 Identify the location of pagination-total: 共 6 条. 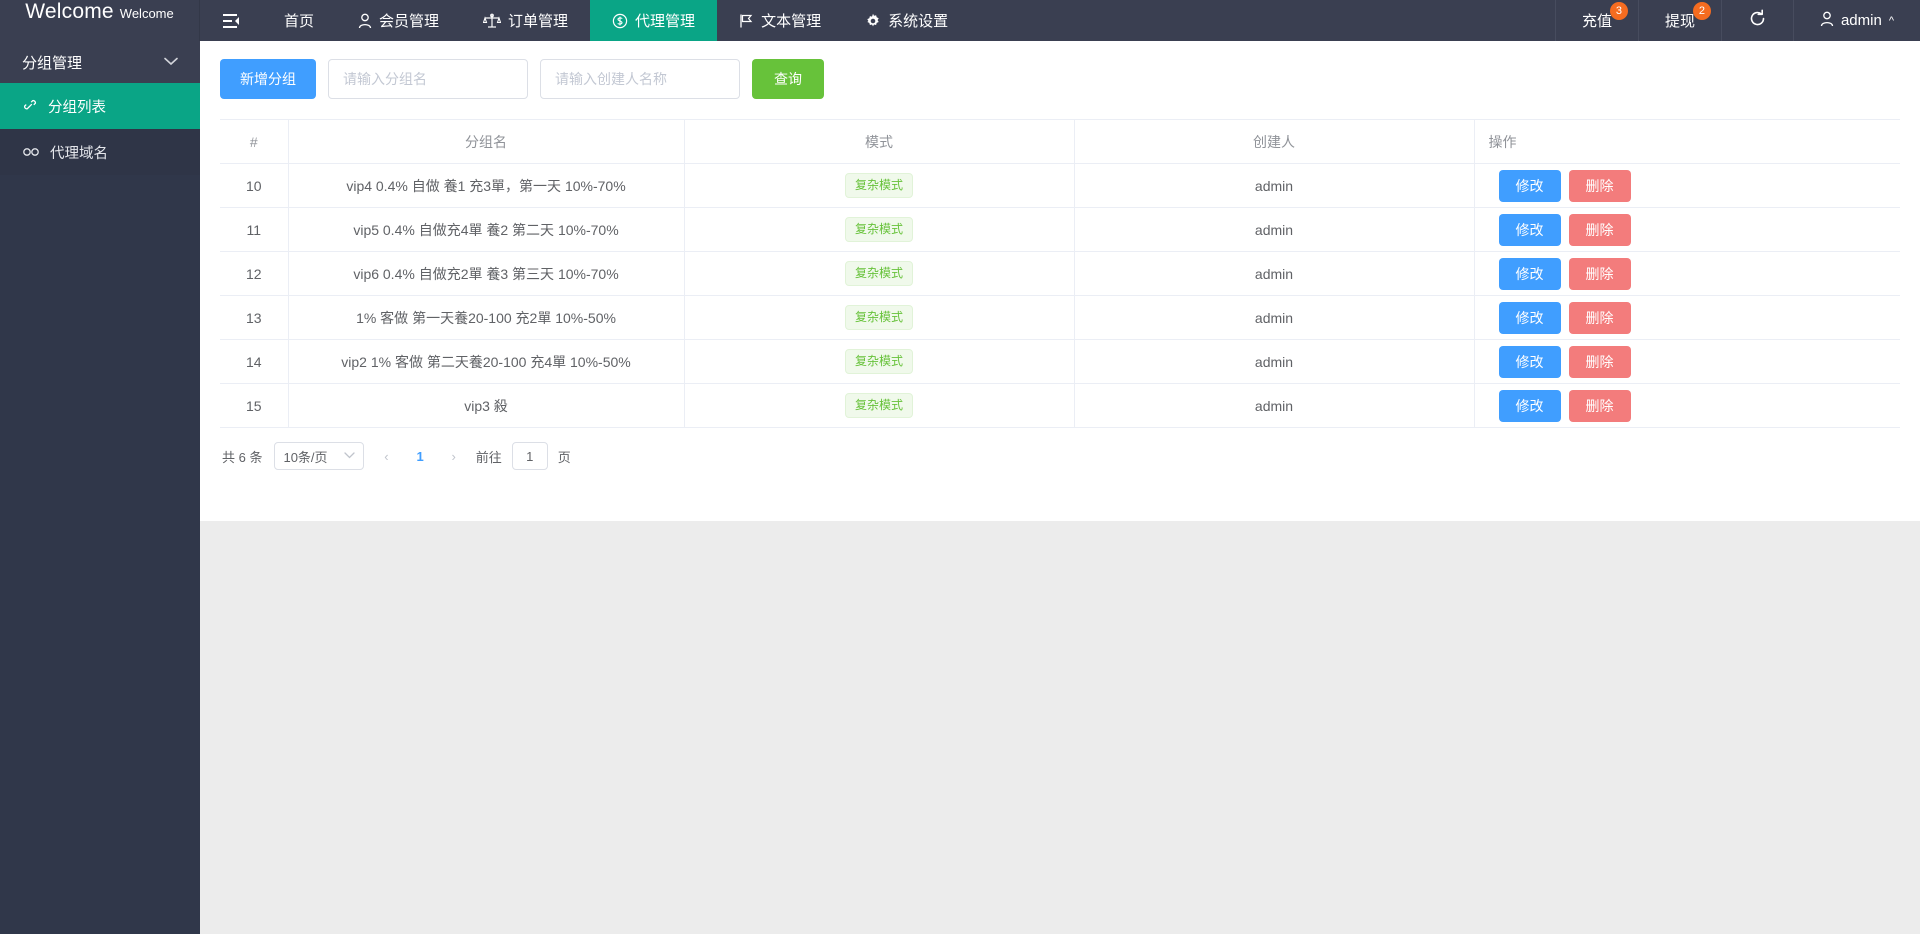
(242, 457).